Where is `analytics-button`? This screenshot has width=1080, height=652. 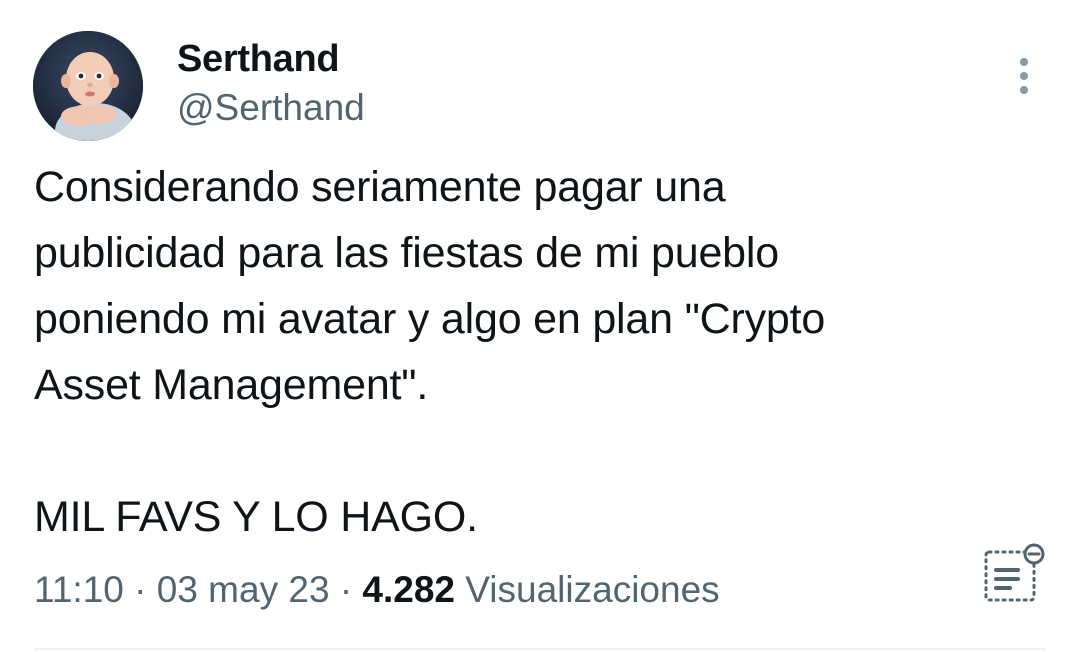 analytics-button is located at coordinates (1013, 575).